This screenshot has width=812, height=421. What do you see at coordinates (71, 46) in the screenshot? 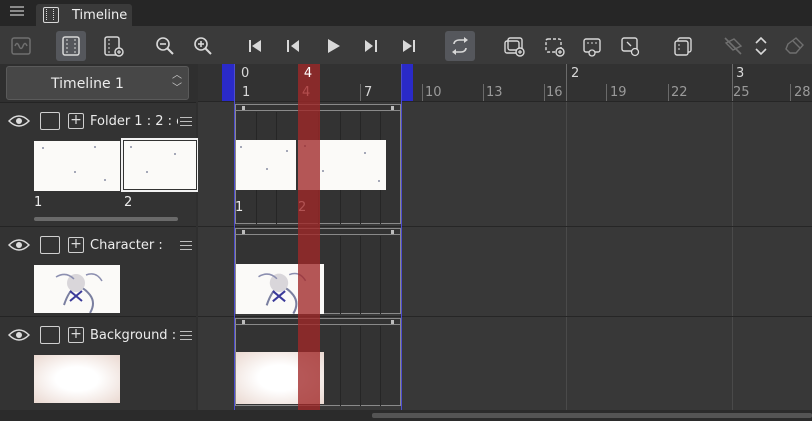
I see `cel-view-icon` at bounding box center [71, 46].